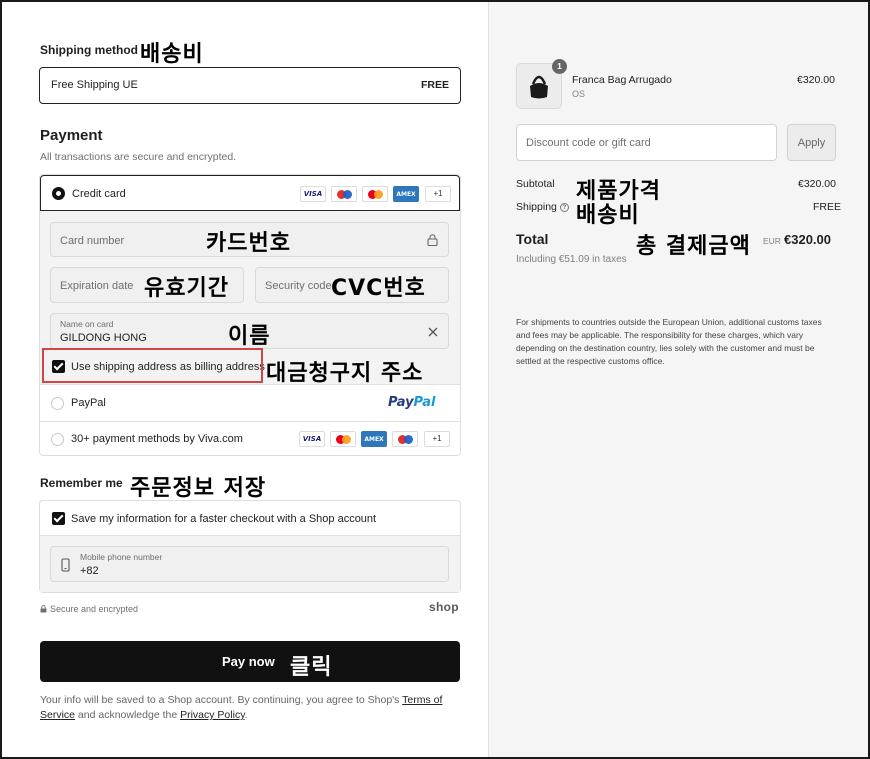 The width and height of the screenshot is (870, 759). I want to click on billing-address-highlight, so click(152, 365).